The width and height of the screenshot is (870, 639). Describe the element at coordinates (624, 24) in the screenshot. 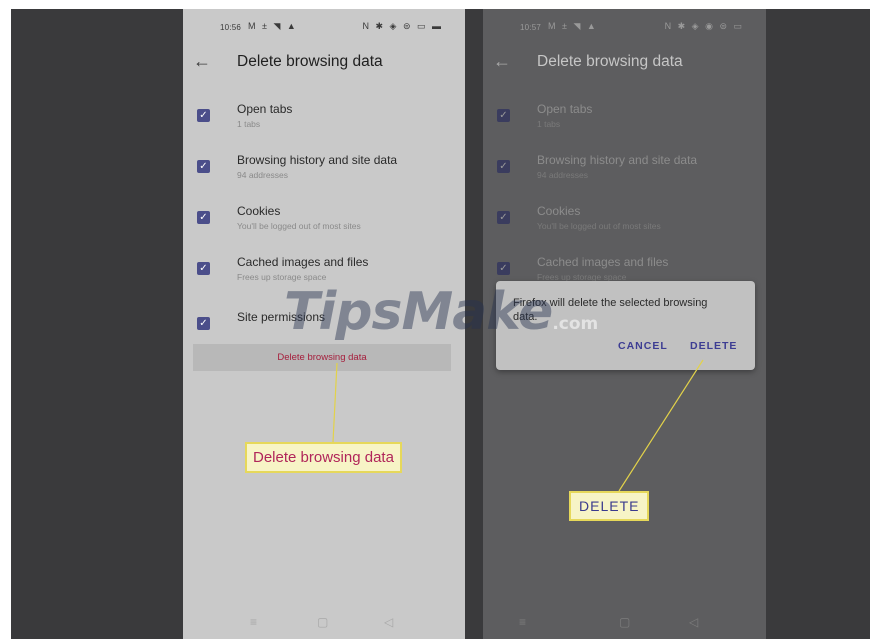

I see `status-bar: 10:57 M ± ◥ ▲ N ✱ ◈ ◉ ⊜ ▭` at that location.